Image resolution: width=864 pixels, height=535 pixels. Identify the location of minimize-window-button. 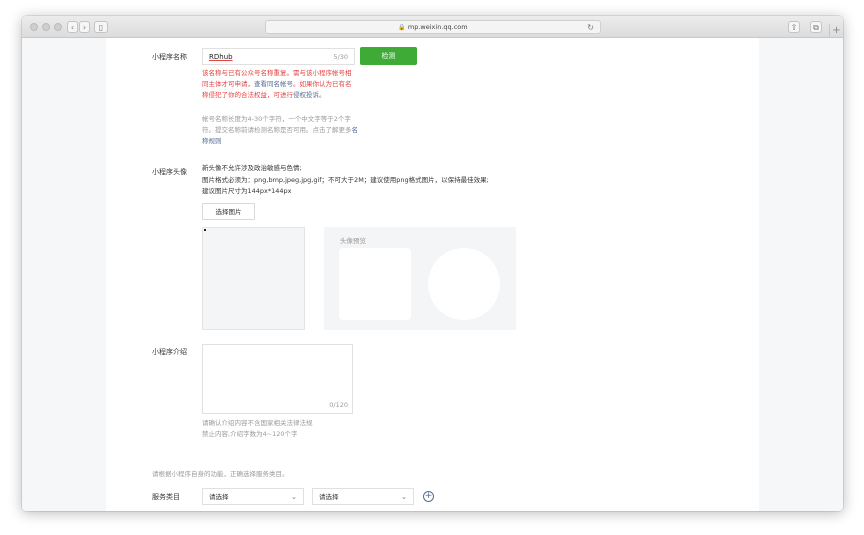
(46, 27).